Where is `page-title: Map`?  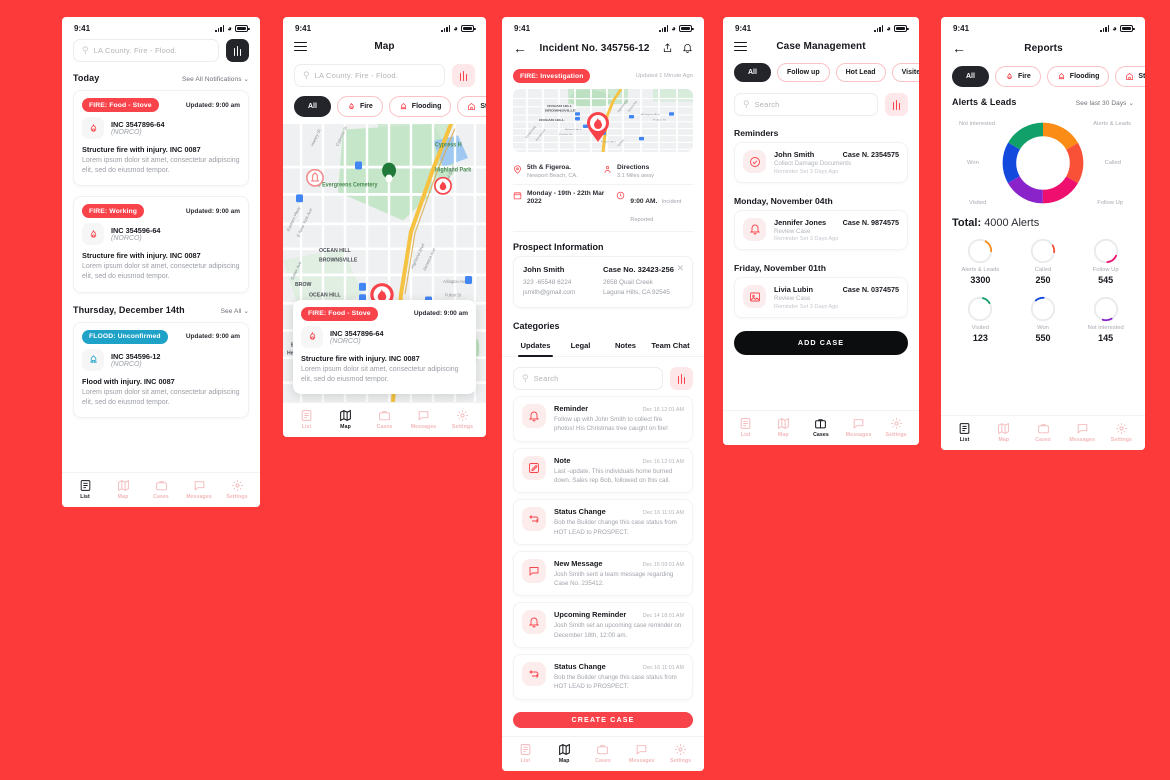
page-title: Map is located at coordinates (384, 46).